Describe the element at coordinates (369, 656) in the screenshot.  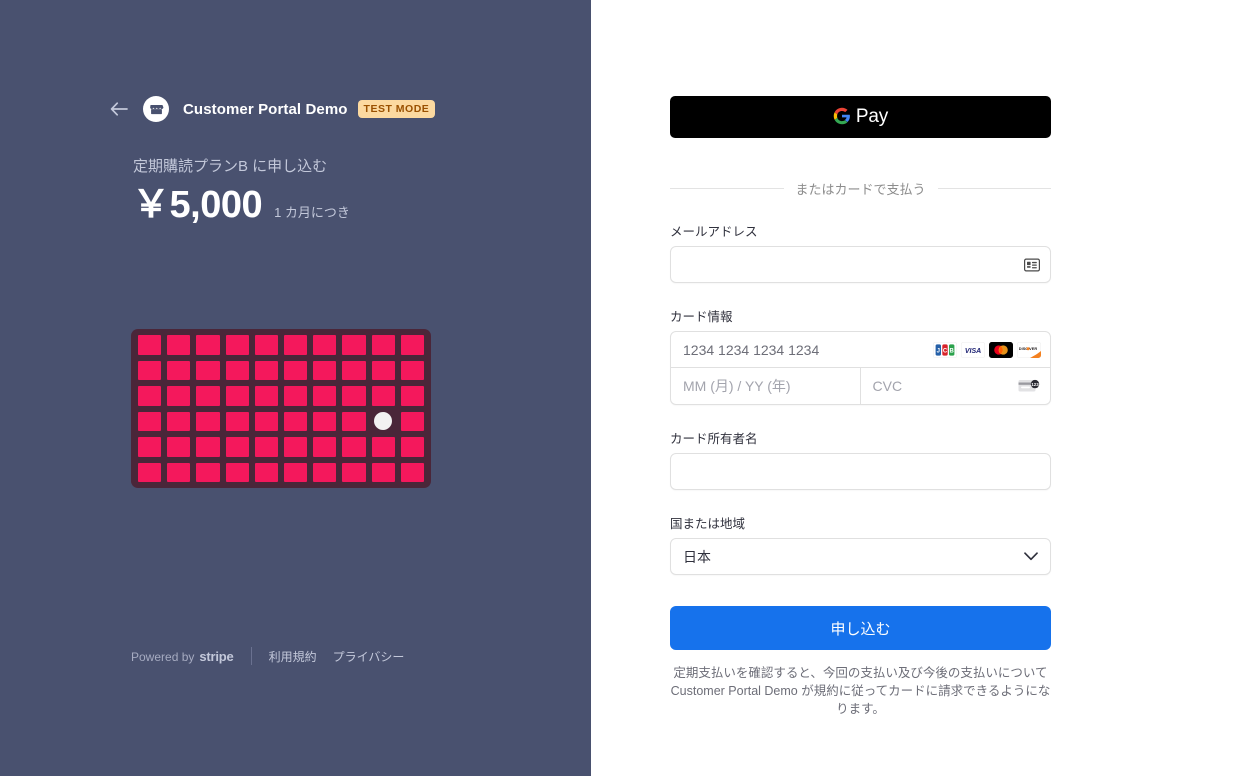
I see `privacy-link: プライバシー` at that location.